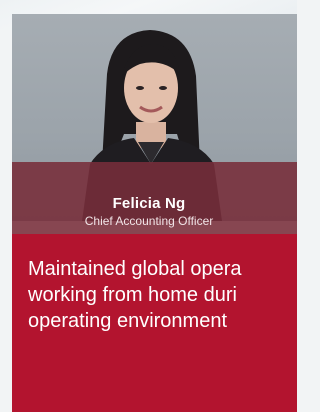 The width and height of the screenshot is (320, 412). Describe the element at coordinates (128, 321) in the screenshot. I see `quote-line-3: operating environment` at that location.